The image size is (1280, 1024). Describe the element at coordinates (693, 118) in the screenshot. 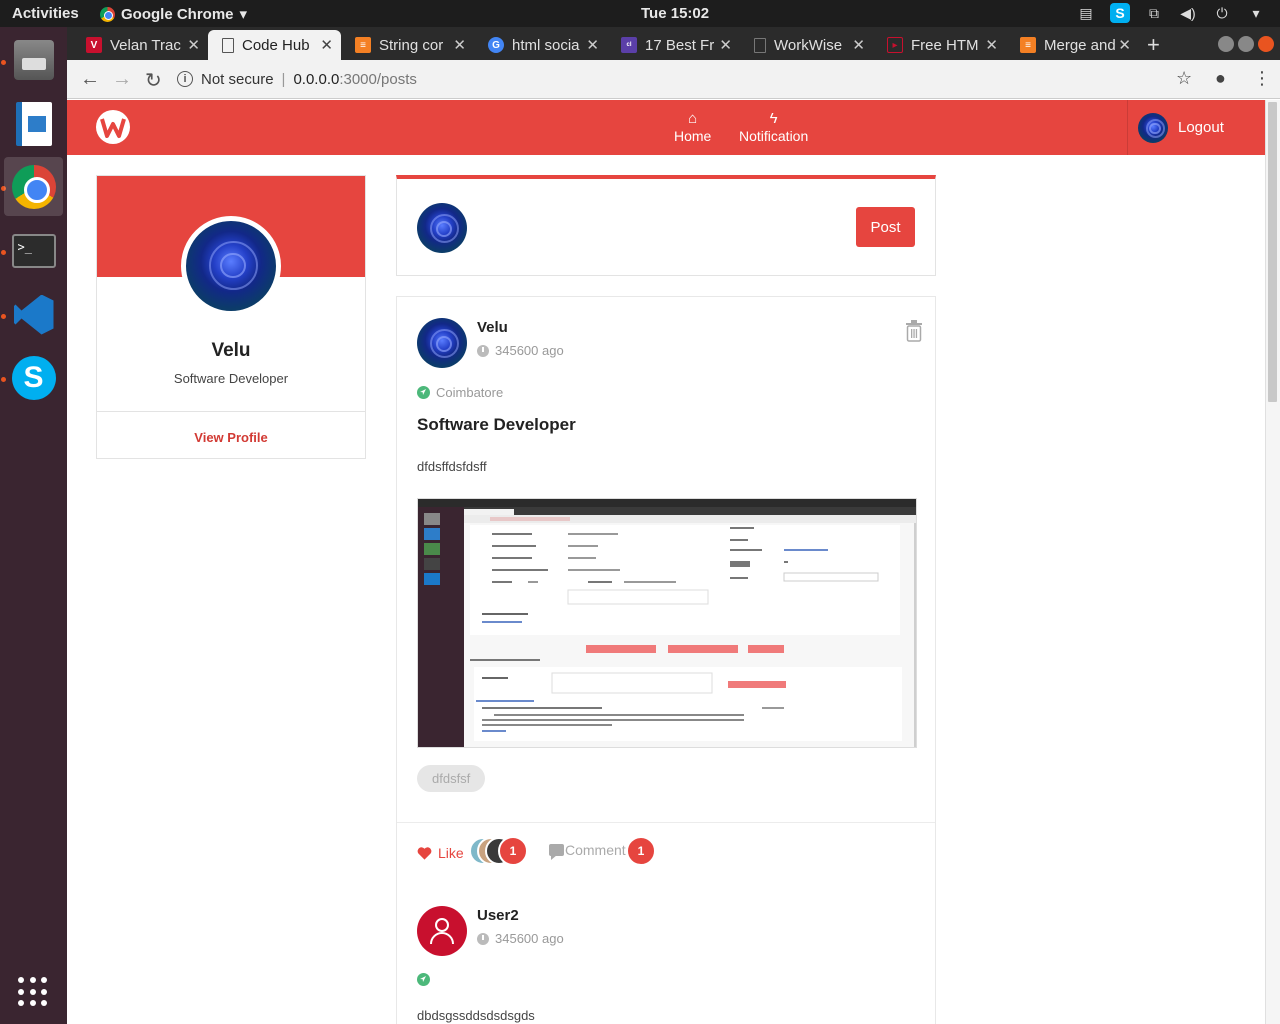

I see `home-icon: ⌂` at that location.